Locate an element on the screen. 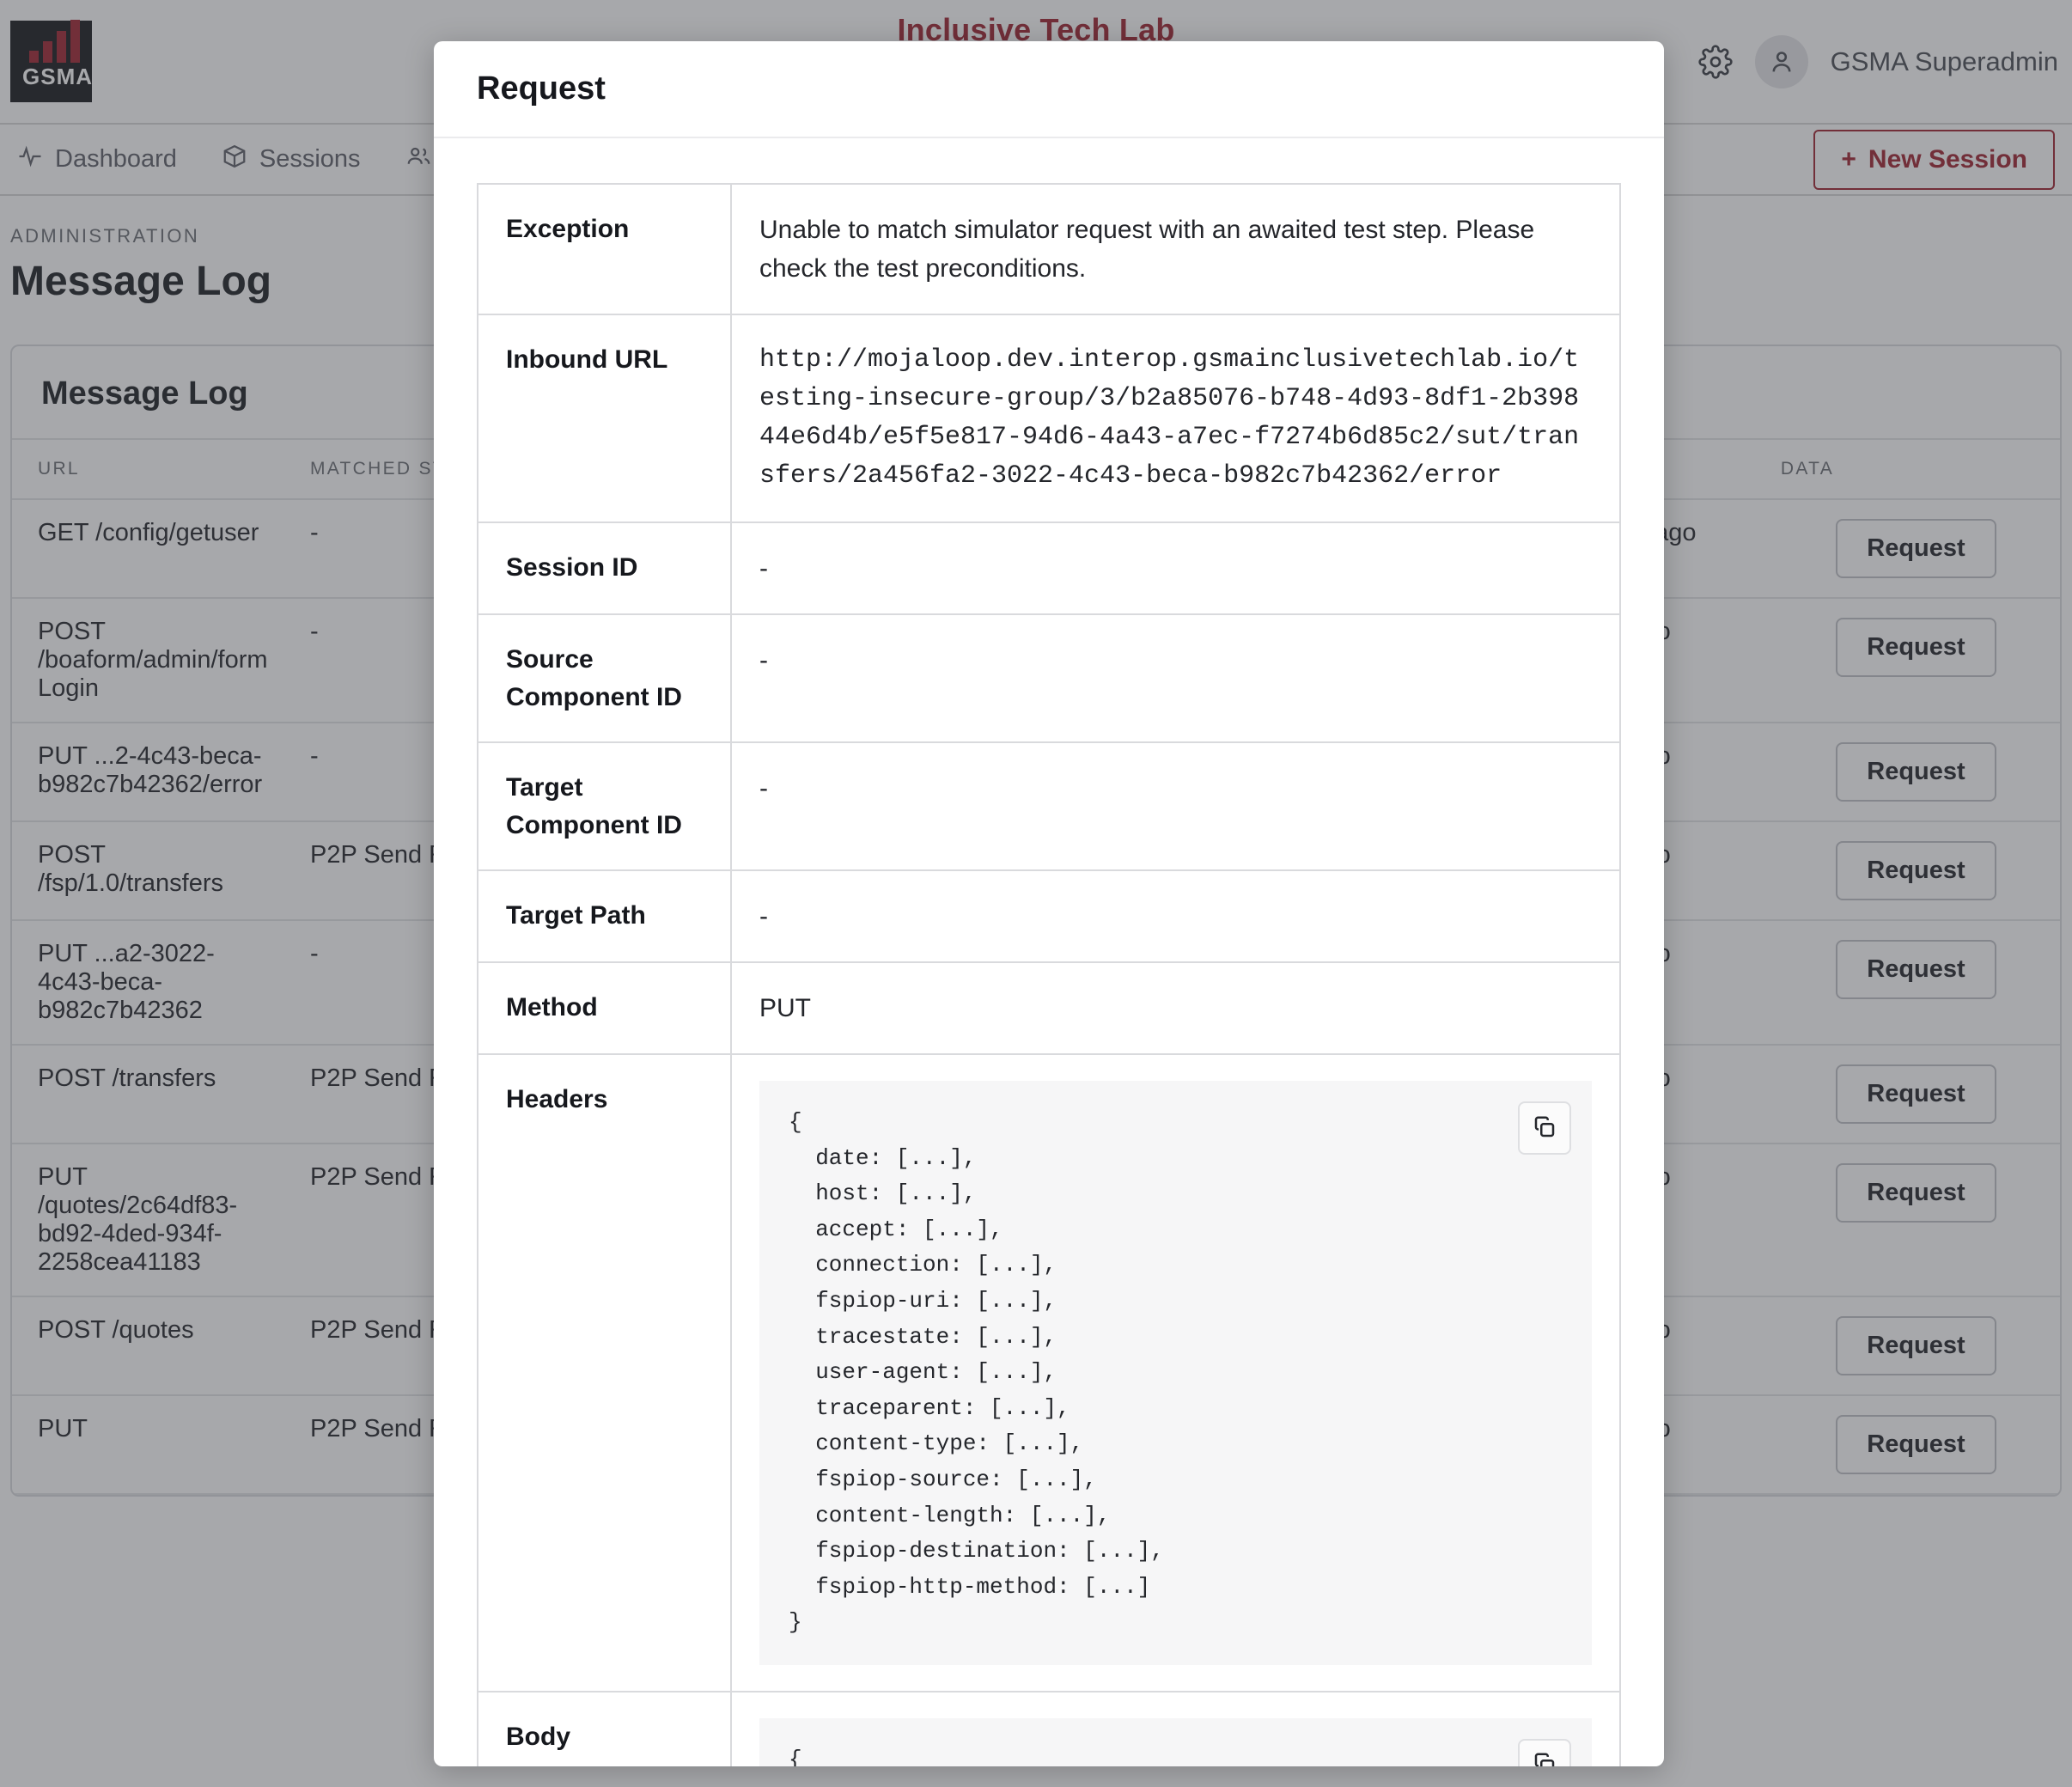 The width and height of the screenshot is (2072, 1787). value-method: PUT is located at coordinates (1175, 1008).